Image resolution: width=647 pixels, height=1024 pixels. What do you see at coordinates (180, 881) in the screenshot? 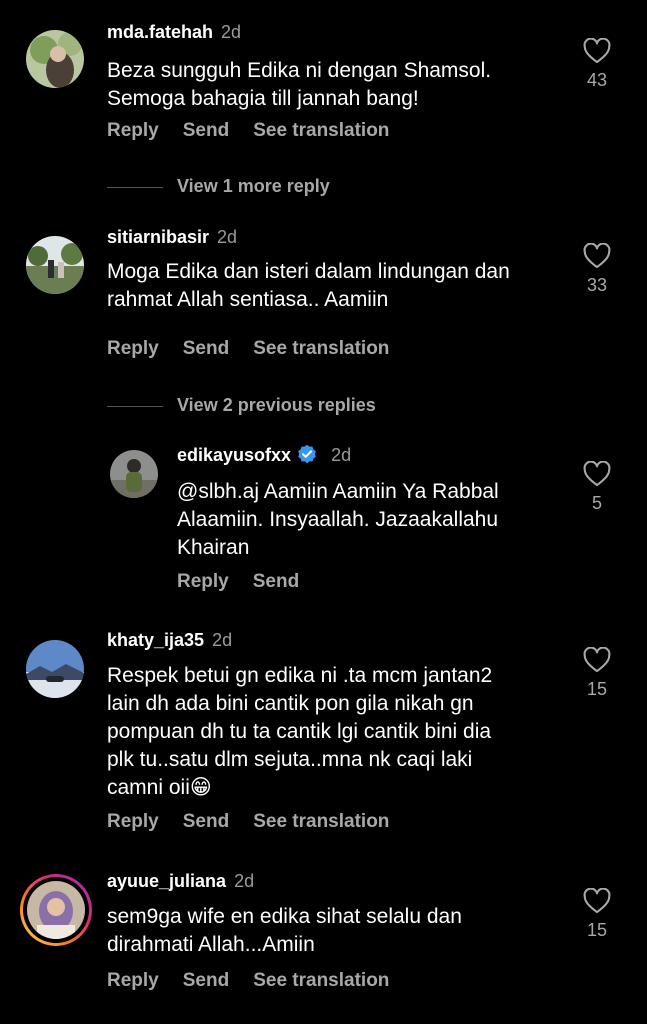
I see `comment-username: ayuue_juliana 2d` at bounding box center [180, 881].